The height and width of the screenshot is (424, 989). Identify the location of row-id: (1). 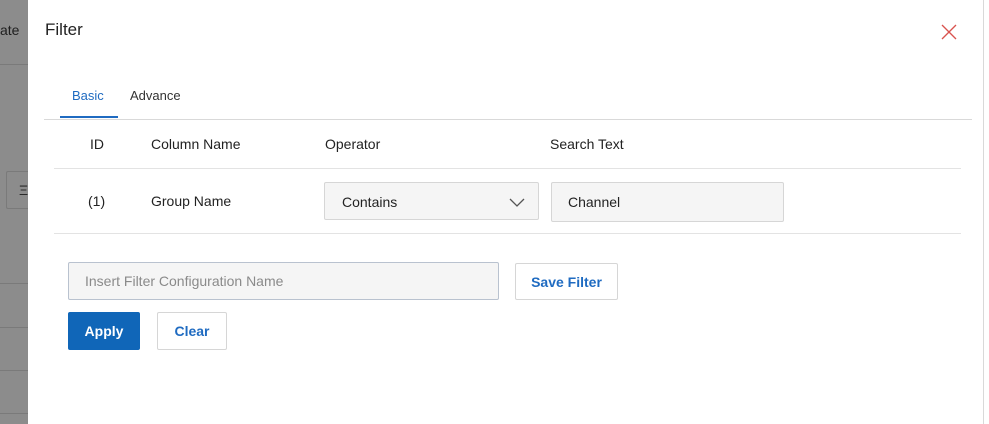
(97, 201).